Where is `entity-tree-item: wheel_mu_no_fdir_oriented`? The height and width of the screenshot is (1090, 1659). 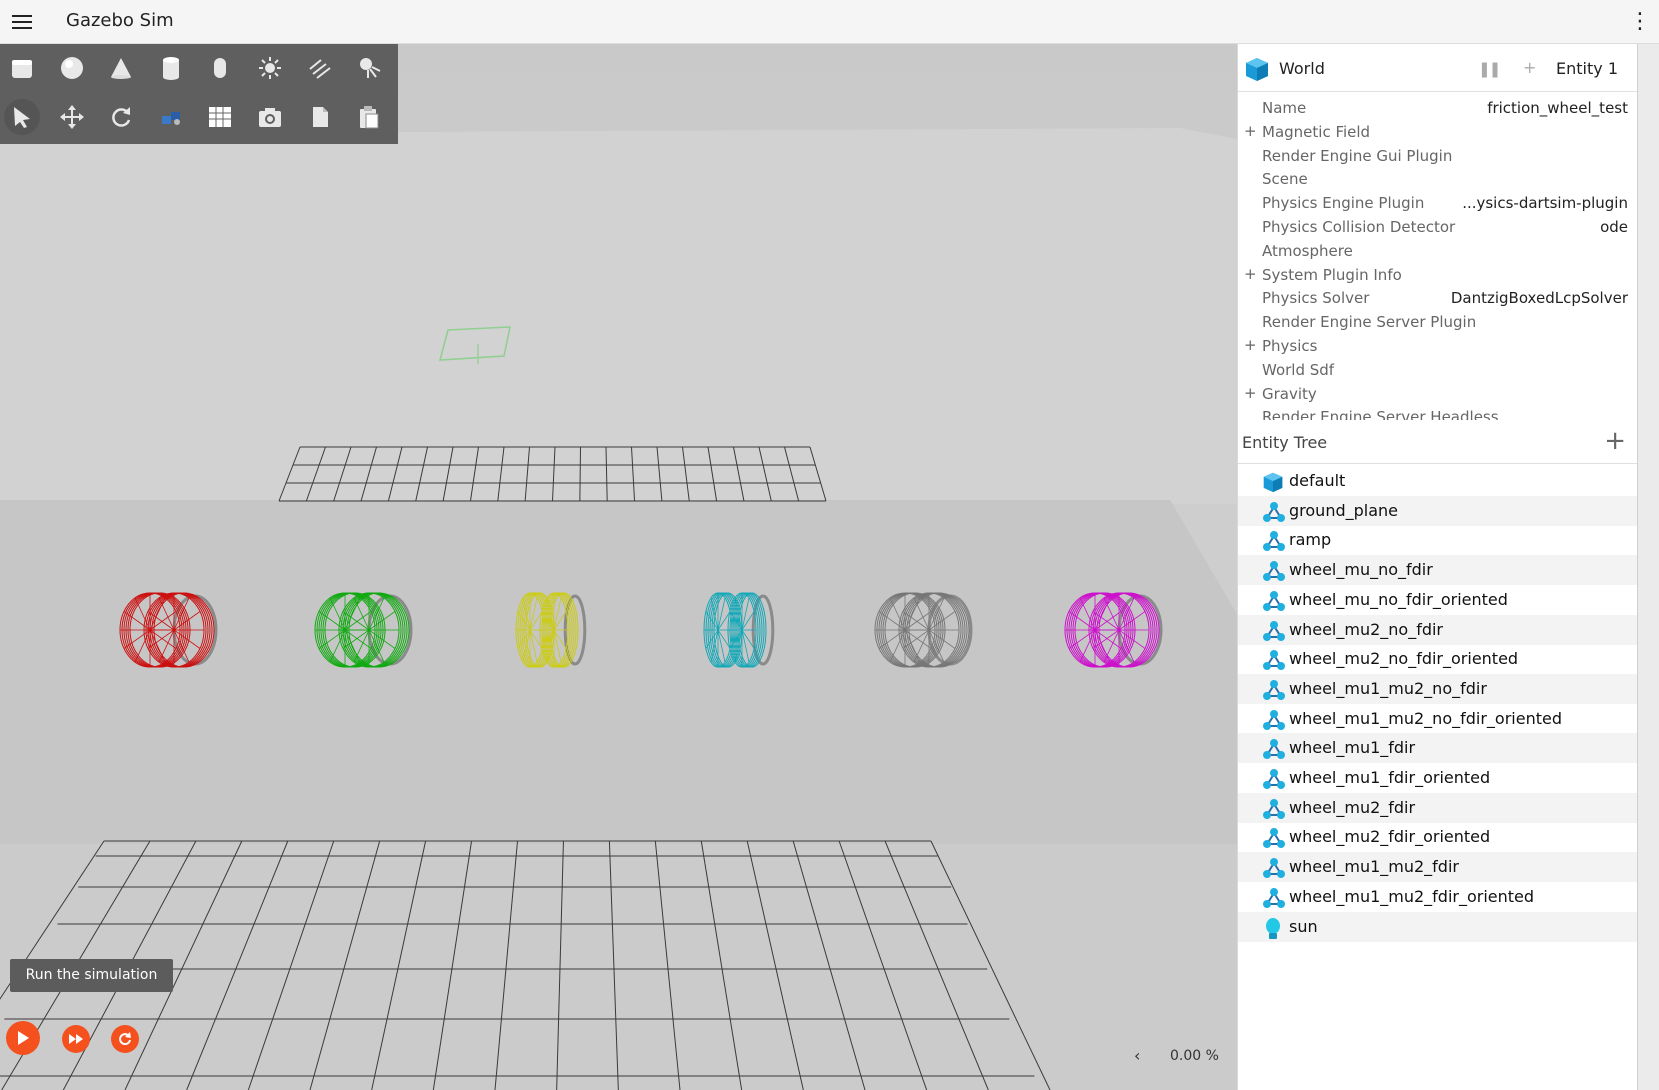 entity-tree-item: wheel_mu_no_fdir_oriented is located at coordinates (1438, 600).